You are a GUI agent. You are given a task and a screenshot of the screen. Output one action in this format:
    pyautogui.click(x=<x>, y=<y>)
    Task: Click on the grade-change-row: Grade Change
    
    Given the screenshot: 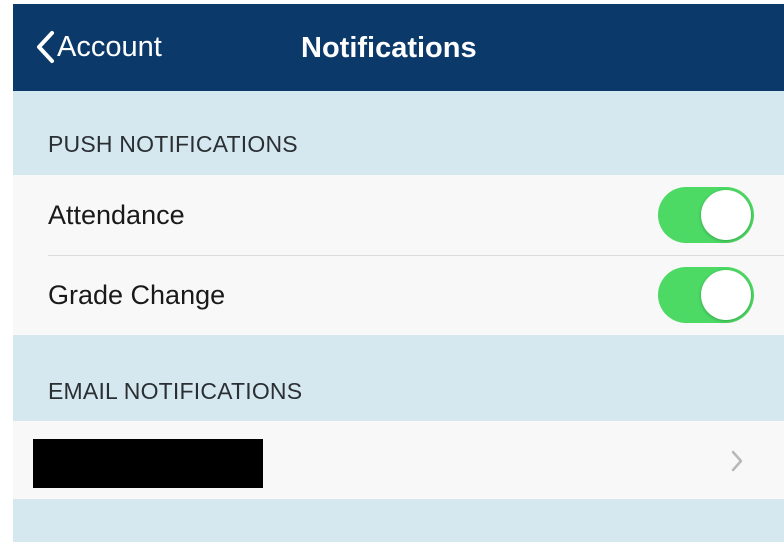 What is the action you would take?
    pyautogui.click(x=398, y=295)
    